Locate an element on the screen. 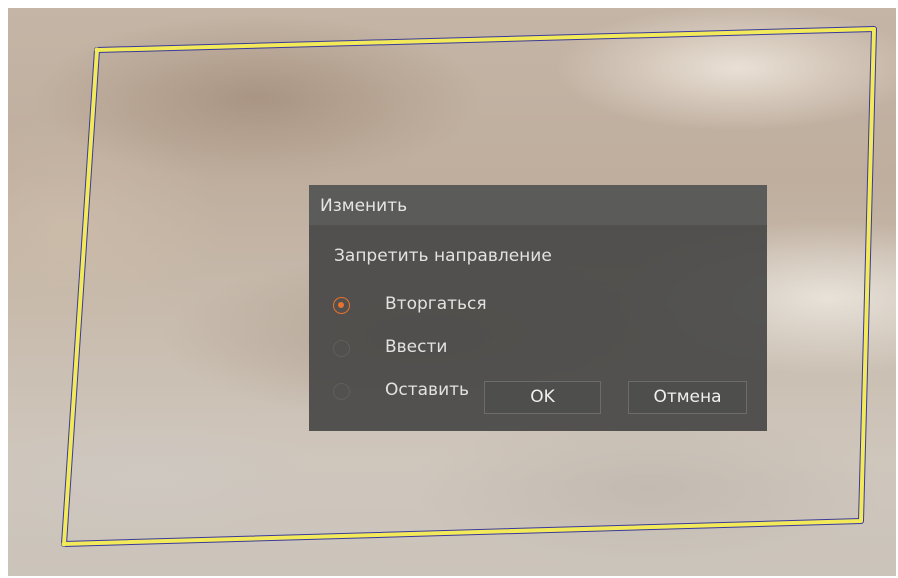 The width and height of the screenshot is (898, 578). radio-checked-icon is located at coordinates (341, 305).